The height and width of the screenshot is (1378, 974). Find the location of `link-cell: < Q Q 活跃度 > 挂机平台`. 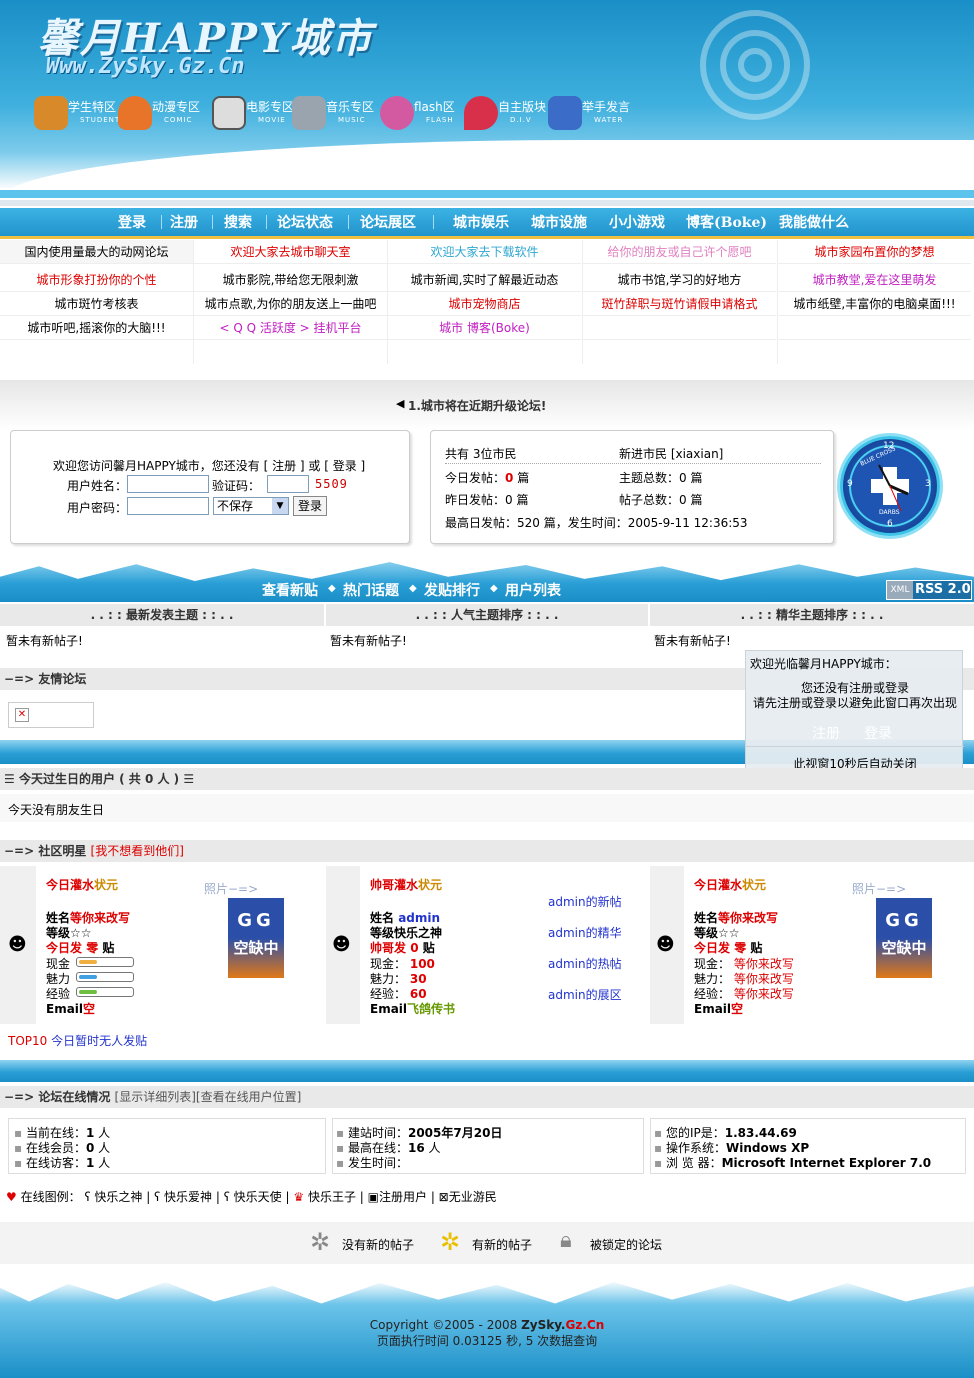

link-cell: < Q Q 活跃度 > 挂机平台 is located at coordinates (290, 328).